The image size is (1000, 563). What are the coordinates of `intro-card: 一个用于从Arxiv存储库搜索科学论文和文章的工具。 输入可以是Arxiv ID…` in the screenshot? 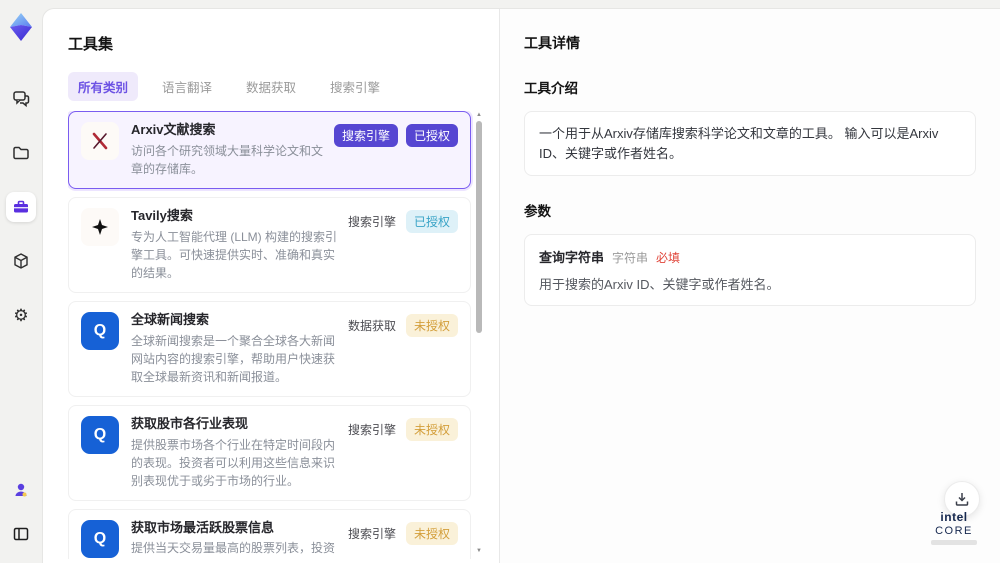 It's located at (750, 143).